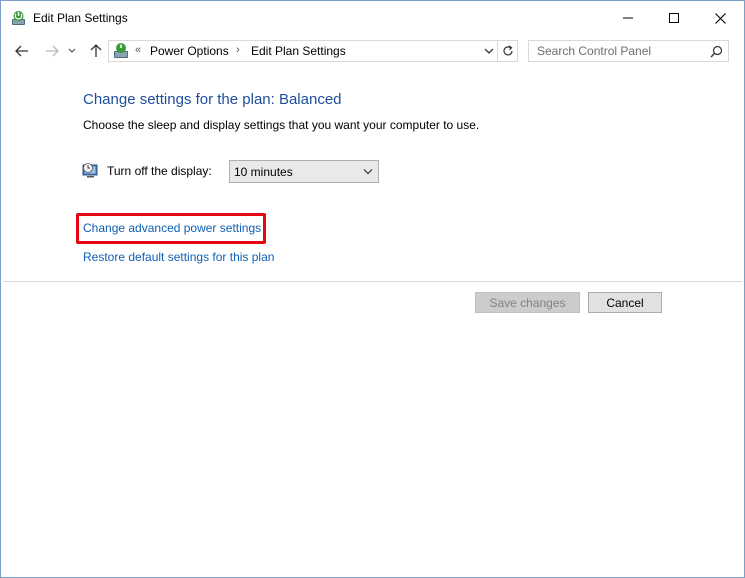 The image size is (745, 578). I want to click on forward-arrow-icon, so click(52, 51).